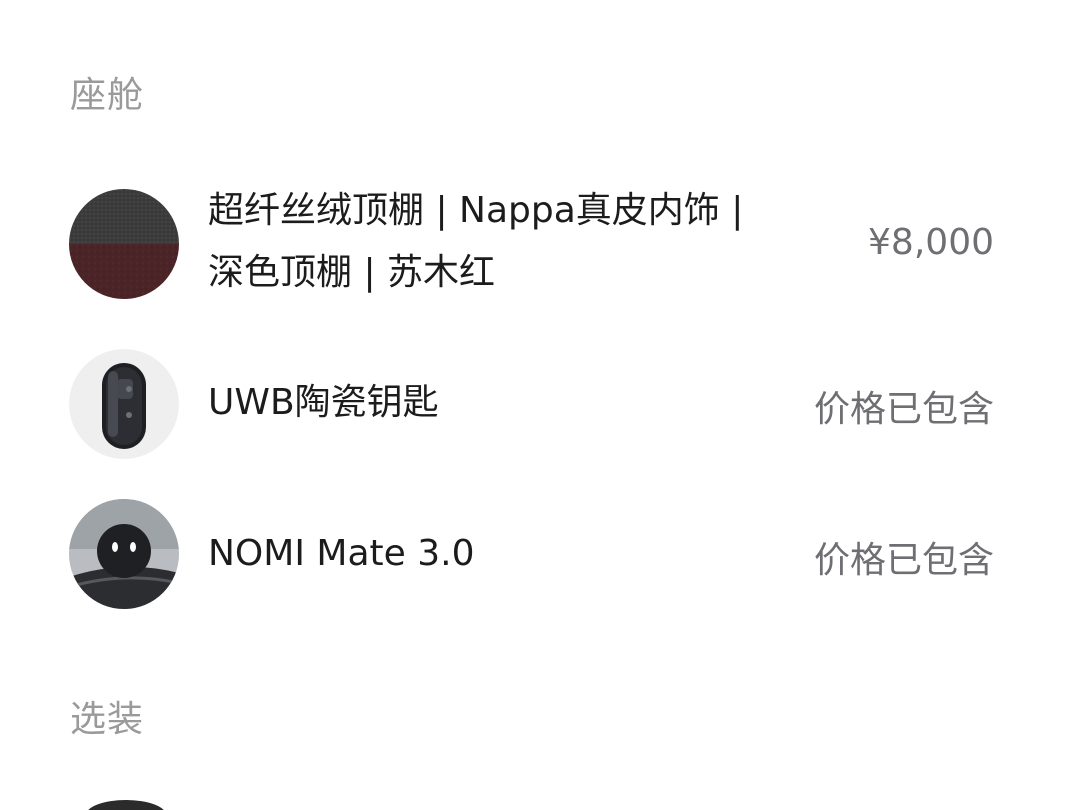  Describe the element at coordinates (476, 210) in the screenshot. I see `item-name-line1: 超纤丝绒顶棚 | Nappa真皮内饰 |` at that location.